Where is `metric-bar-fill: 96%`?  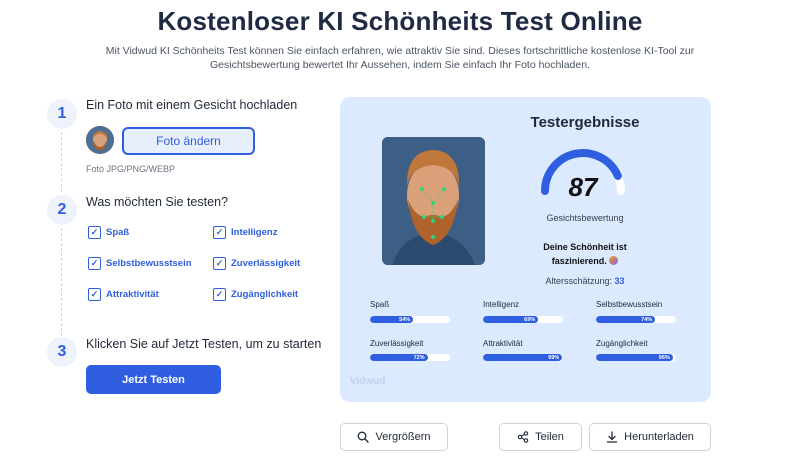
metric-bar-fill: 96% is located at coordinates (634, 357).